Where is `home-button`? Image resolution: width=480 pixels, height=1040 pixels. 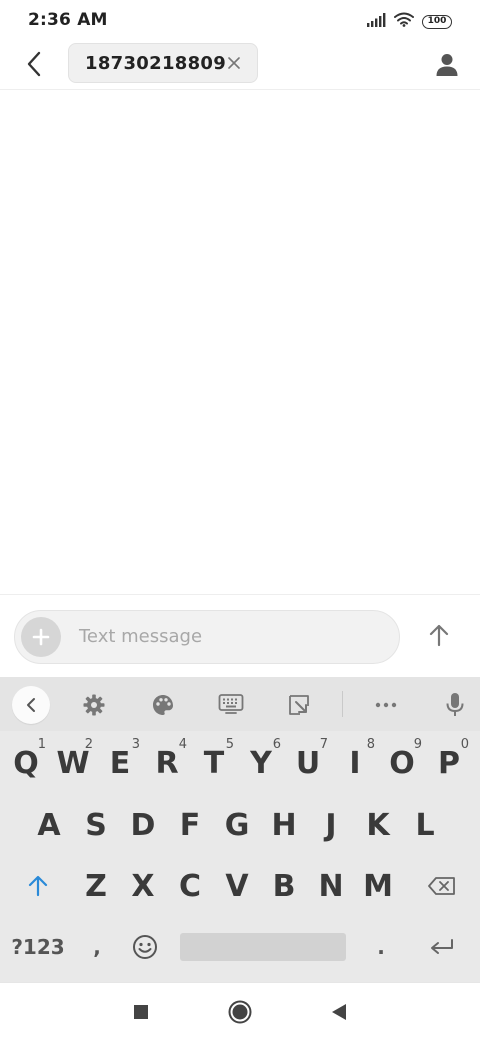
home-button is located at coordinates (240, 1012).